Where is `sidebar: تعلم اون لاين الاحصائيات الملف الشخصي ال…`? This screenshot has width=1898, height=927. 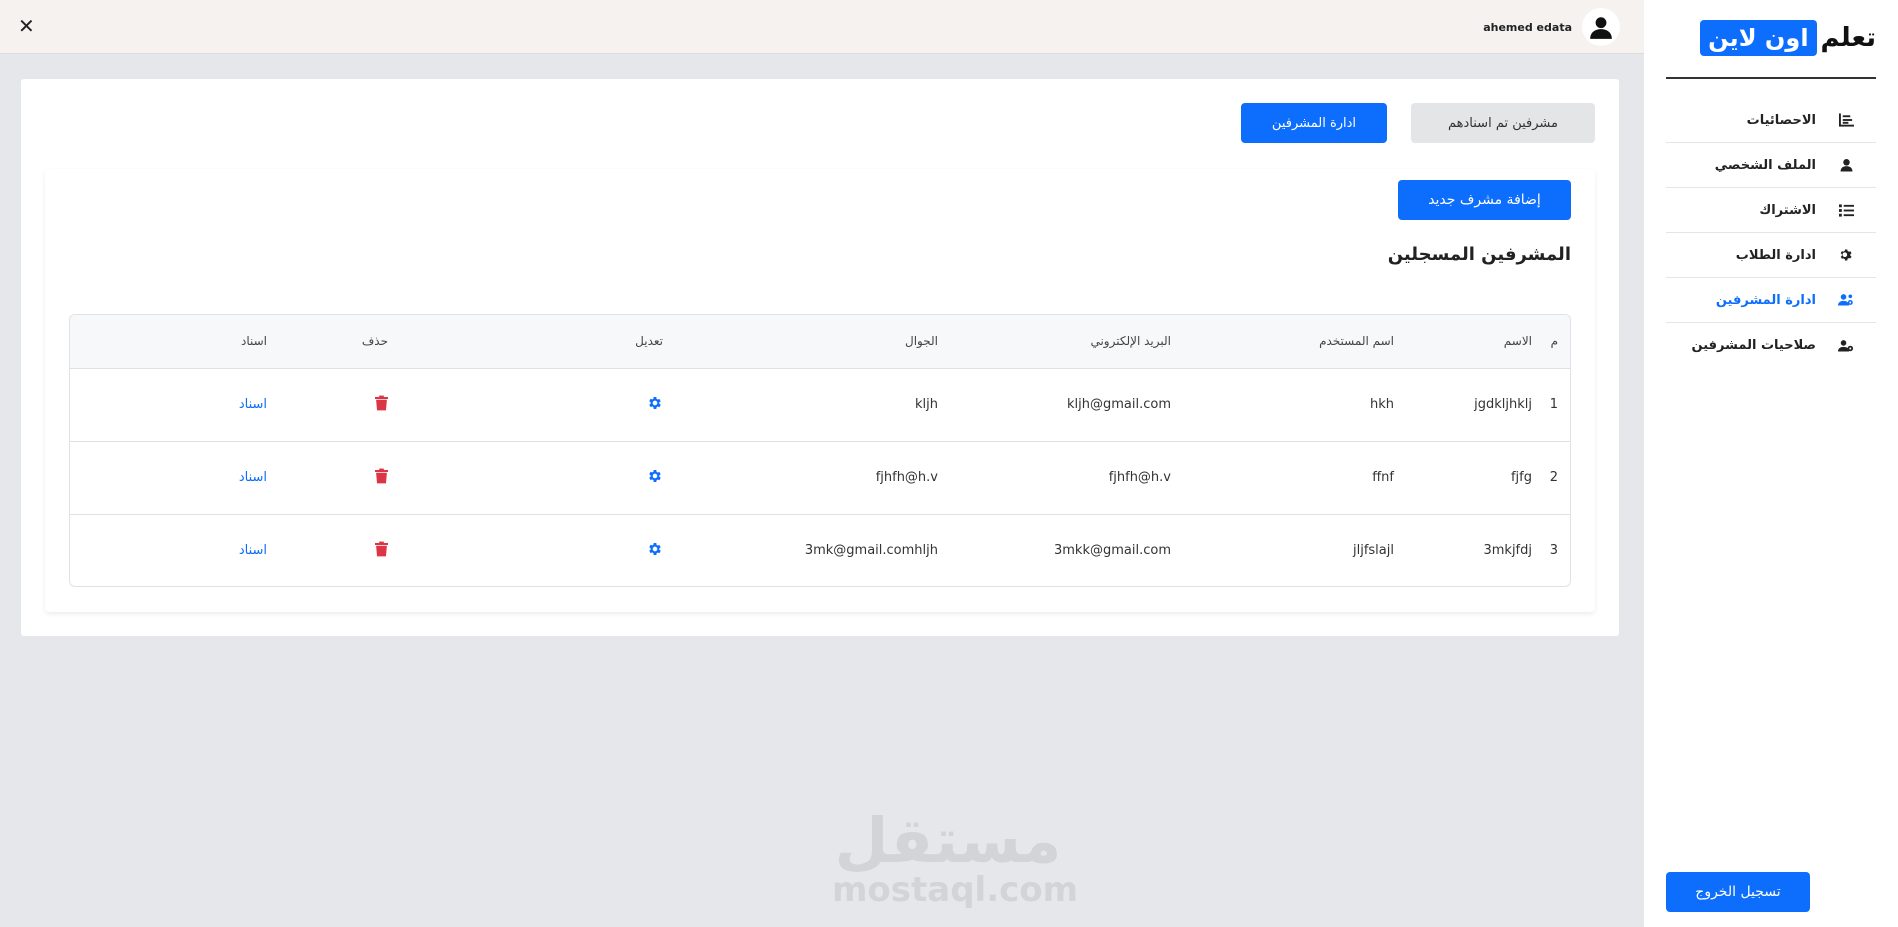 sidebar: تعلم اون لاين الاحصائيات الملف الشخصي ال… is located at coordinates (1771, 463).